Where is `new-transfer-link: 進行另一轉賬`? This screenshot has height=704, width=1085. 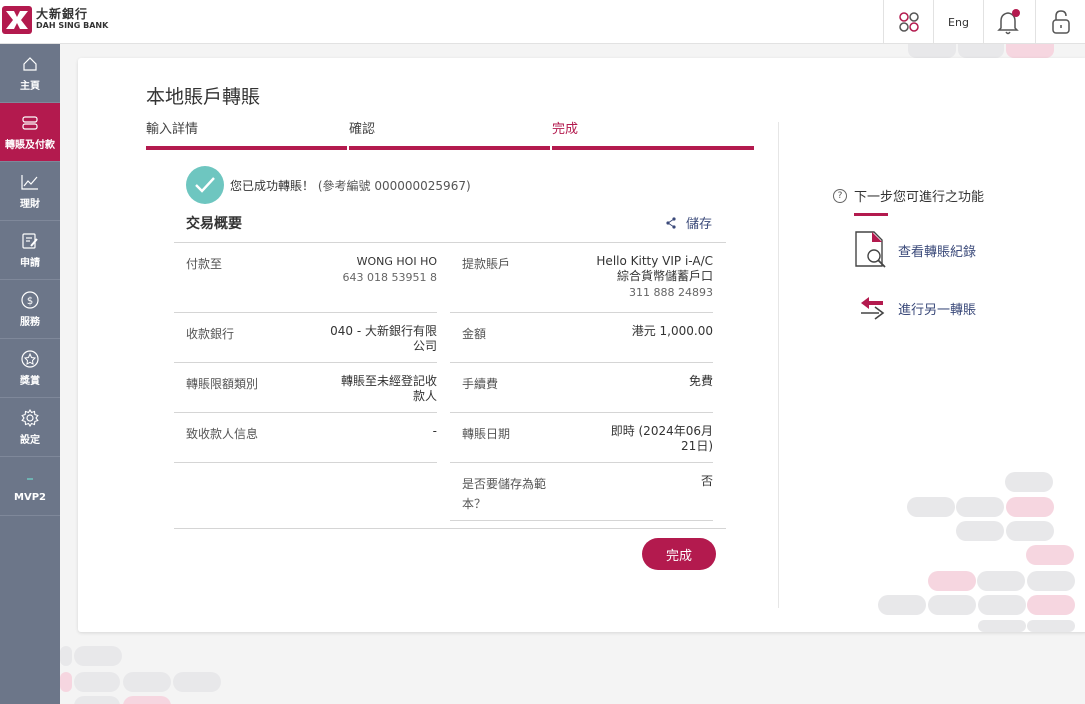 new-transfer-link: 進行另一轉賬 is located at coordinates (915, 308).